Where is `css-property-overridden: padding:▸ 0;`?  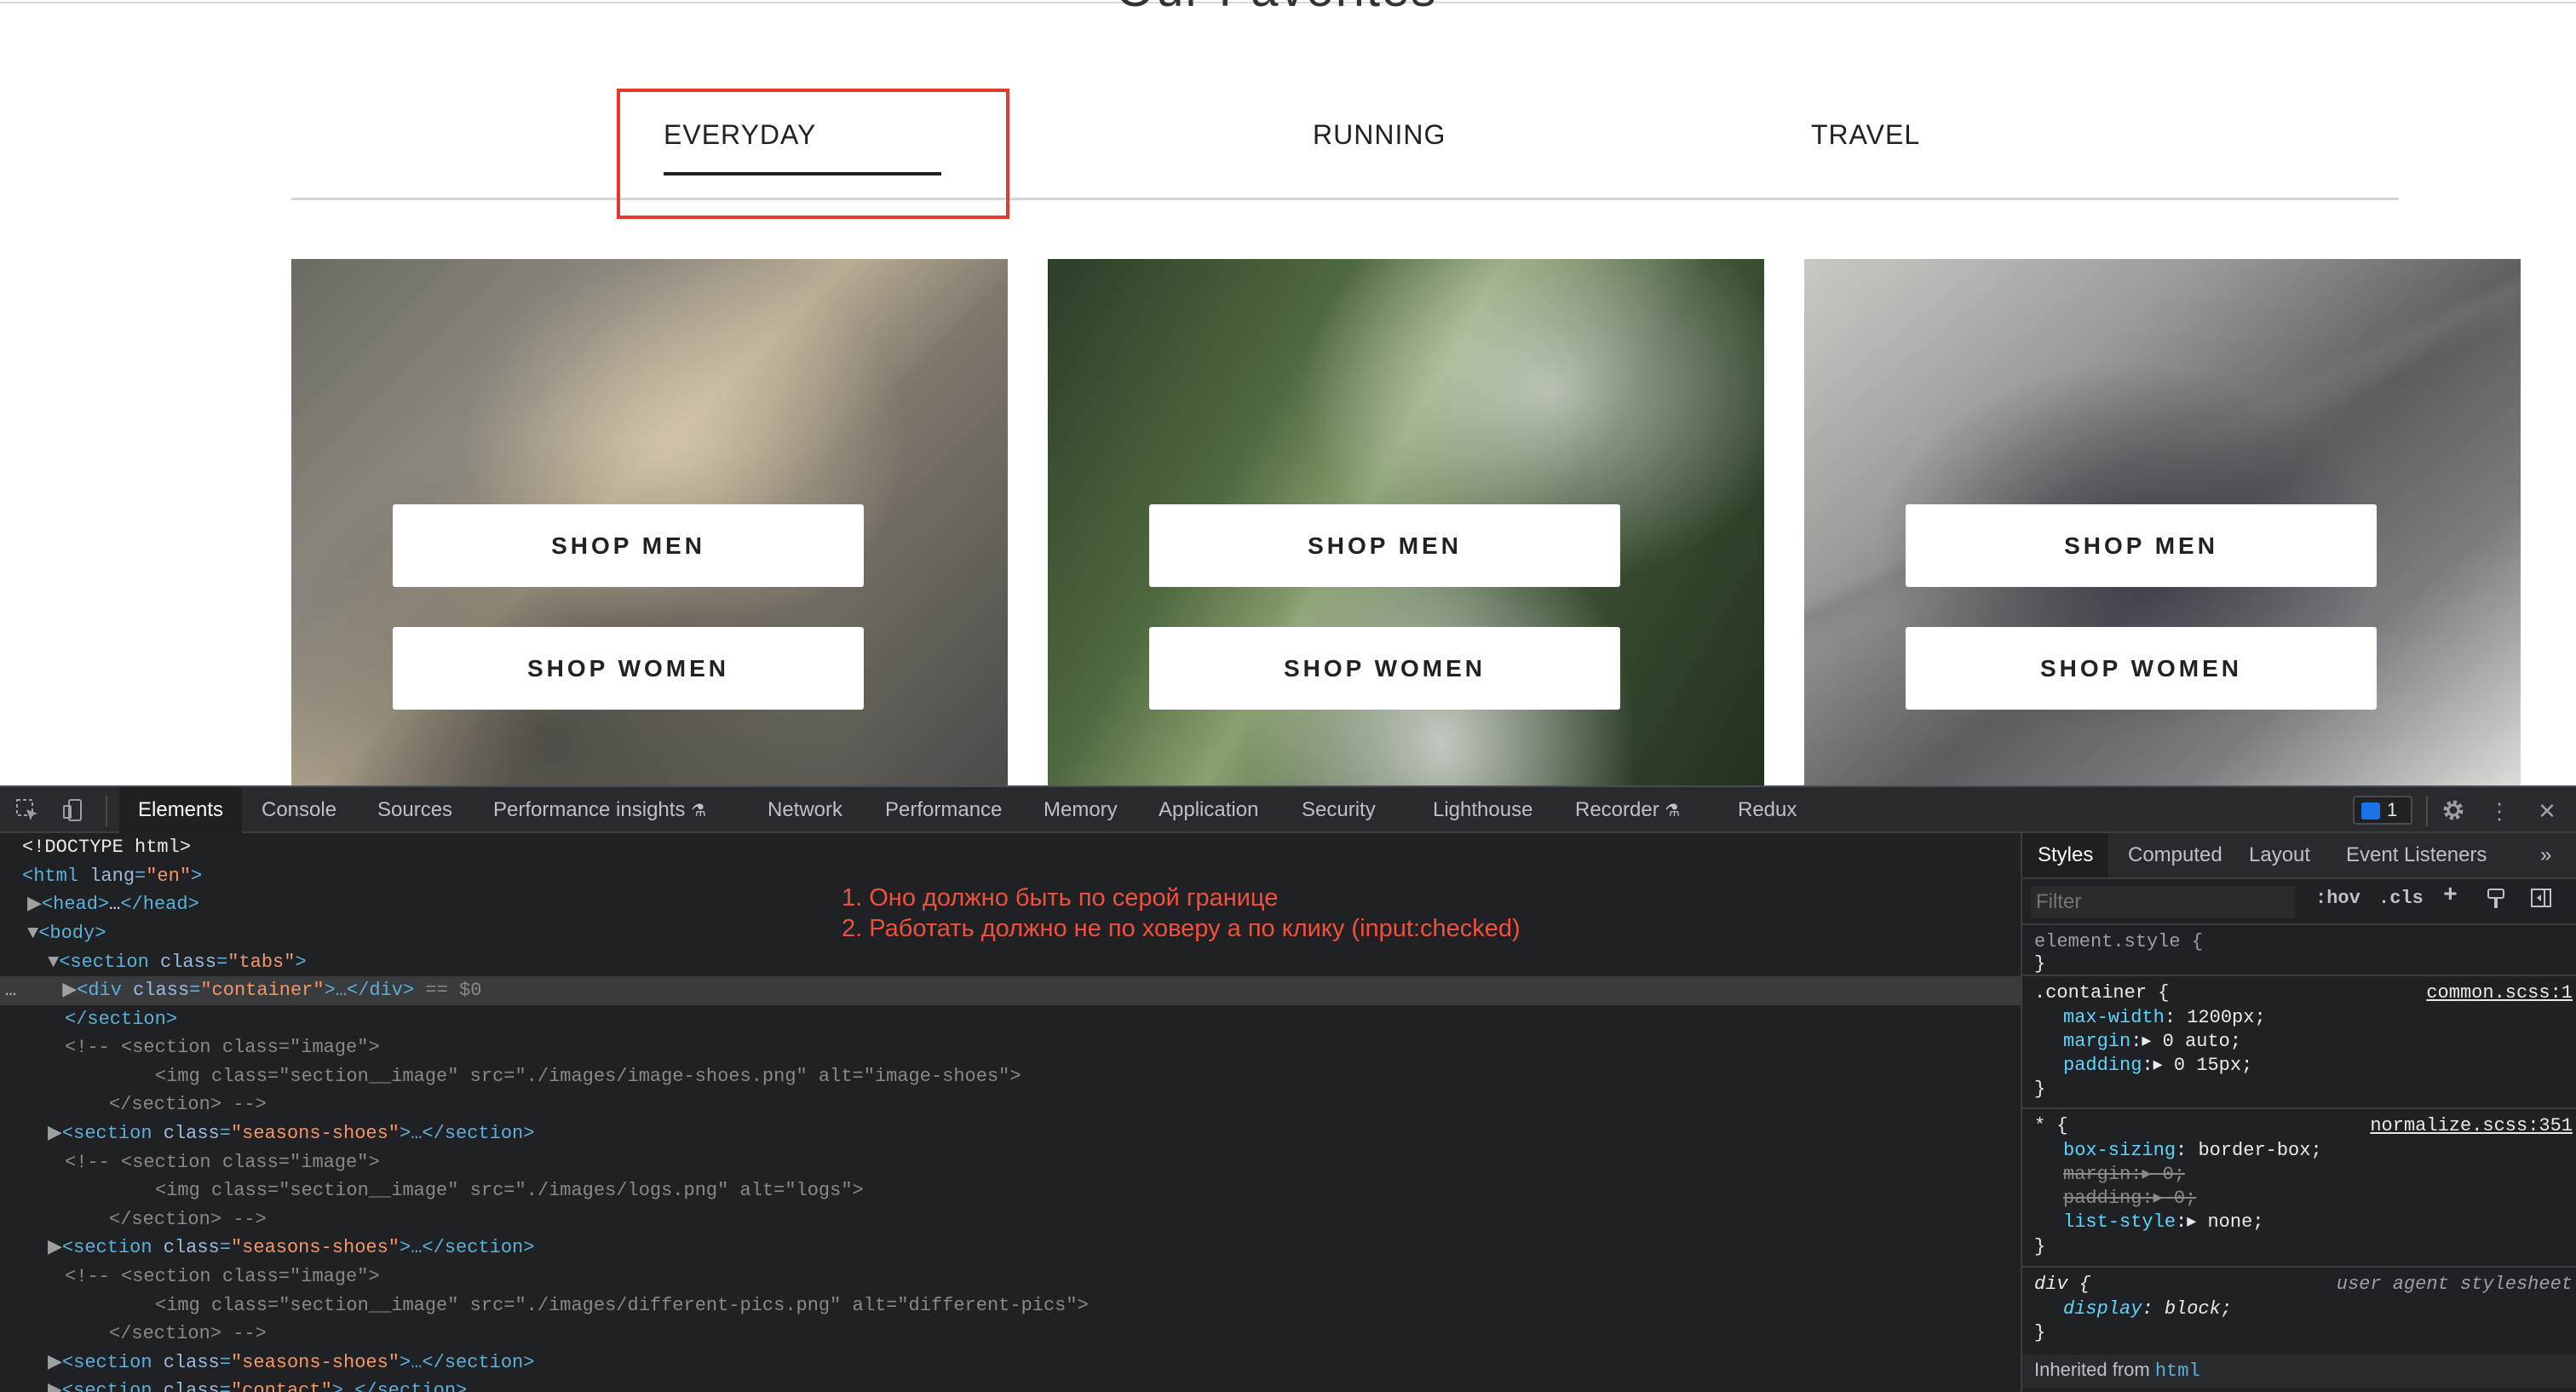 css-property-overridden: padding:▸ 0; is located at coordinates (2130, 1199).